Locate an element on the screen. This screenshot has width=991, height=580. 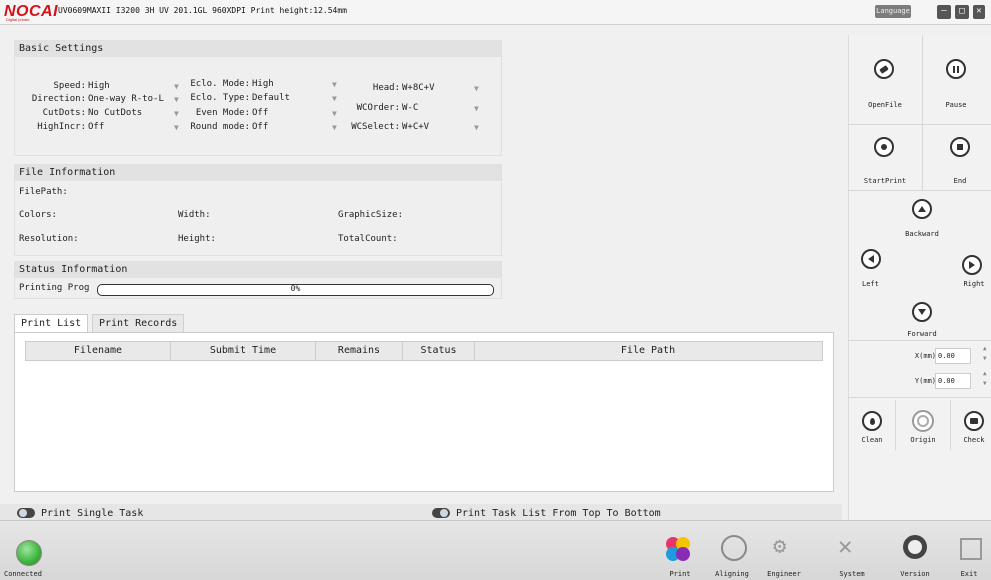
round-mode-dropdown-icon: ▼ is located at coordinates (334, 127).